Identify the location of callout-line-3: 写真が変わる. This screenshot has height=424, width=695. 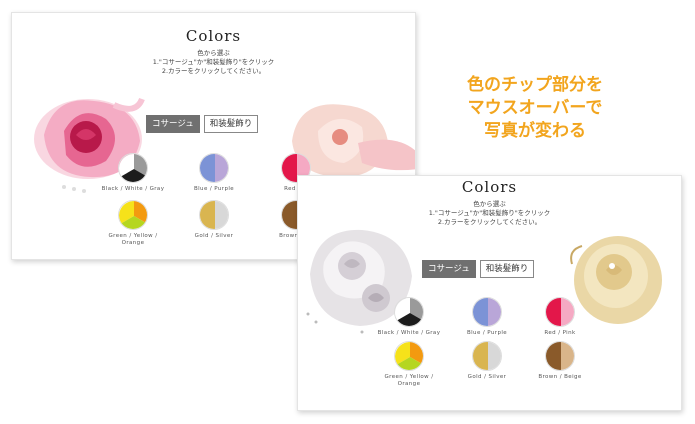
(535, 131).